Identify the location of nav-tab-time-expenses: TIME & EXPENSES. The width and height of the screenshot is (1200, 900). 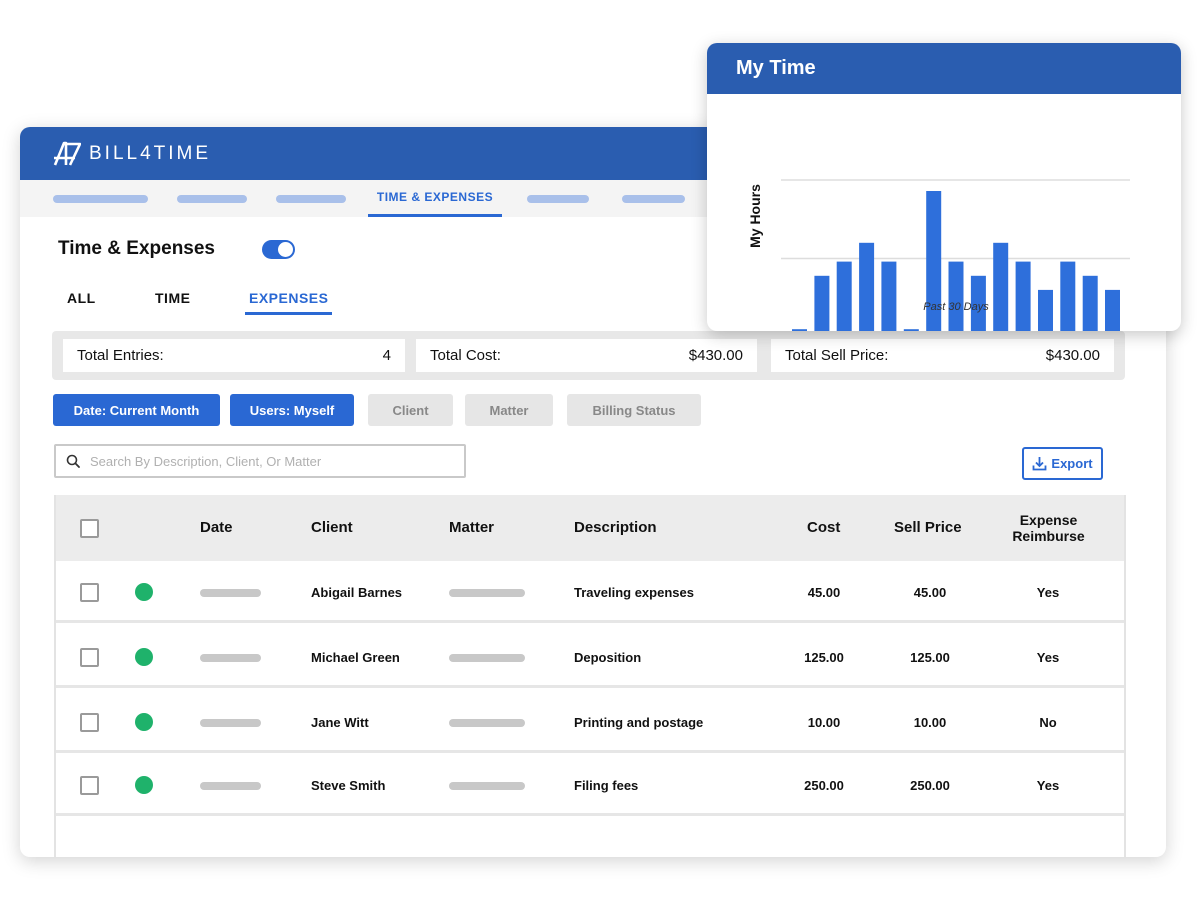
(435, 198).